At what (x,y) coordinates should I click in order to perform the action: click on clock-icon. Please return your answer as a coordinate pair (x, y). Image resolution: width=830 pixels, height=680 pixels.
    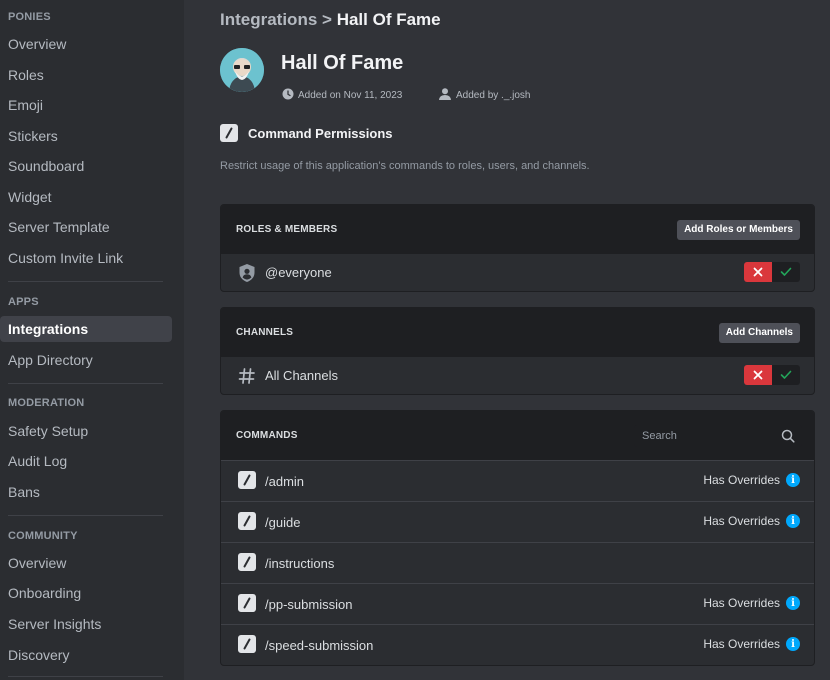
    Looking at the image, I should click on (288, 95).